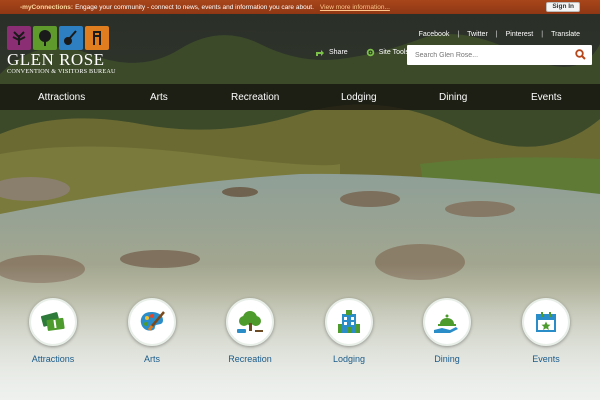 The width and height of the screenshot is (600, 400). Describe the element at coordinates (434, 34) in the screenshot. I see `facebook-link: Facebook` at that location.